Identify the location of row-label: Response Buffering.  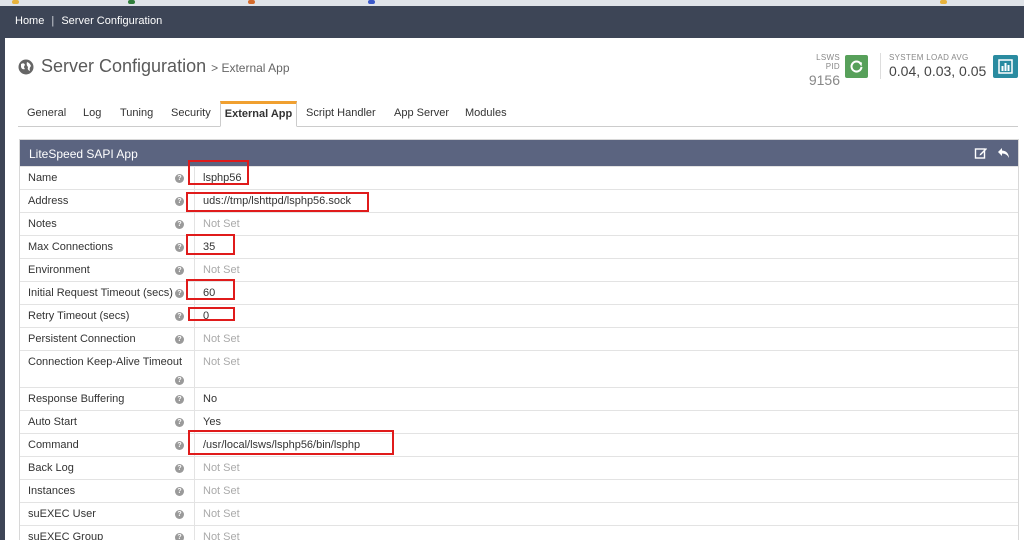
(76, 399).